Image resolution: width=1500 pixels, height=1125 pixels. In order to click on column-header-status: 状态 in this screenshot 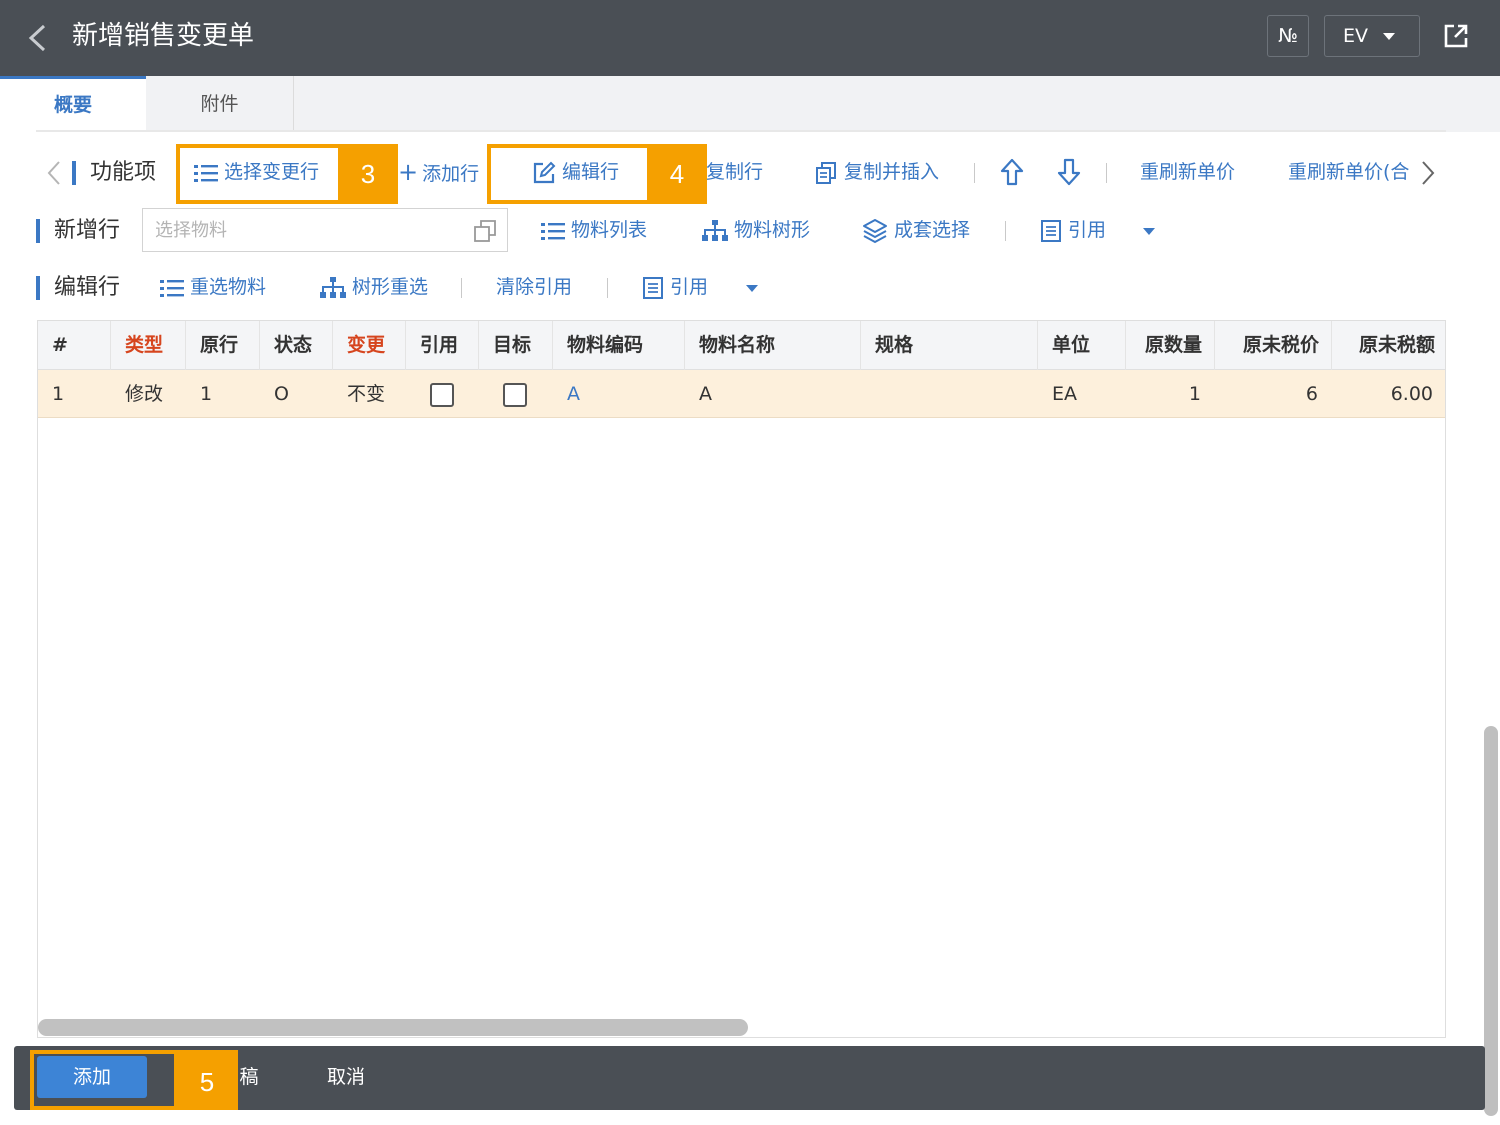, I will do `click(296, 345)`.